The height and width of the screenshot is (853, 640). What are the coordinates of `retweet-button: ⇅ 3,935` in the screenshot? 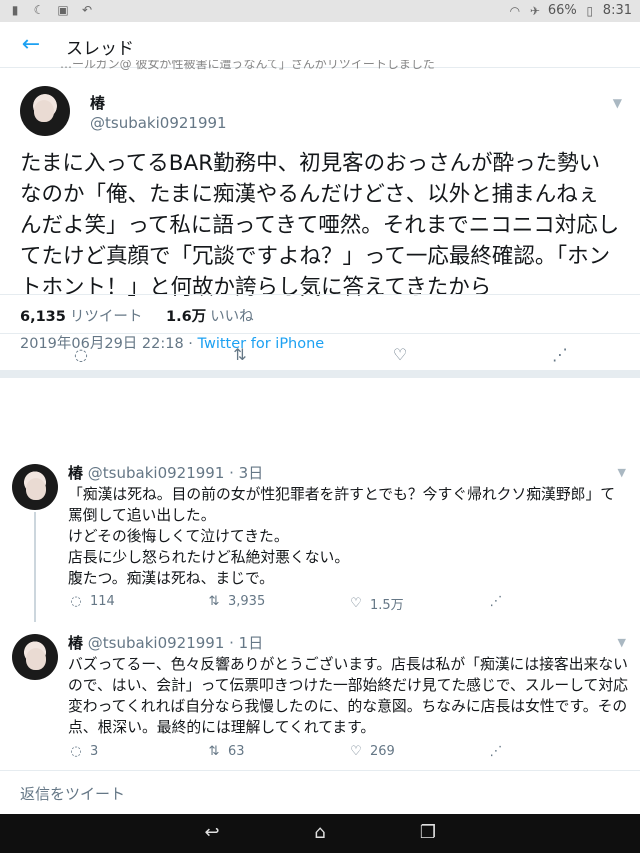 It's located at (236, 601).